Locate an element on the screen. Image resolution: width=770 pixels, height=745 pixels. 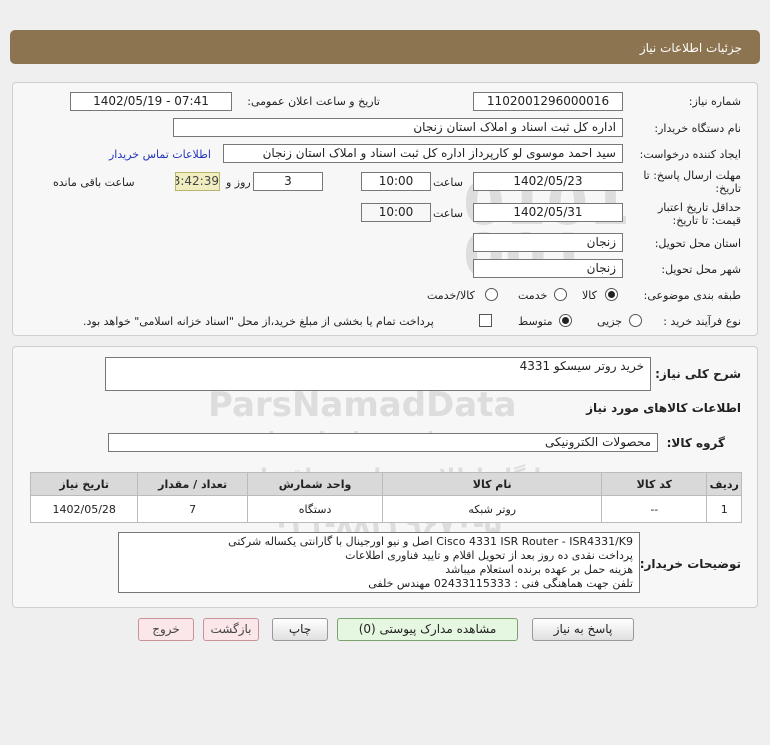
validity-time-label: ساعت is located at coordinates (448, 213).